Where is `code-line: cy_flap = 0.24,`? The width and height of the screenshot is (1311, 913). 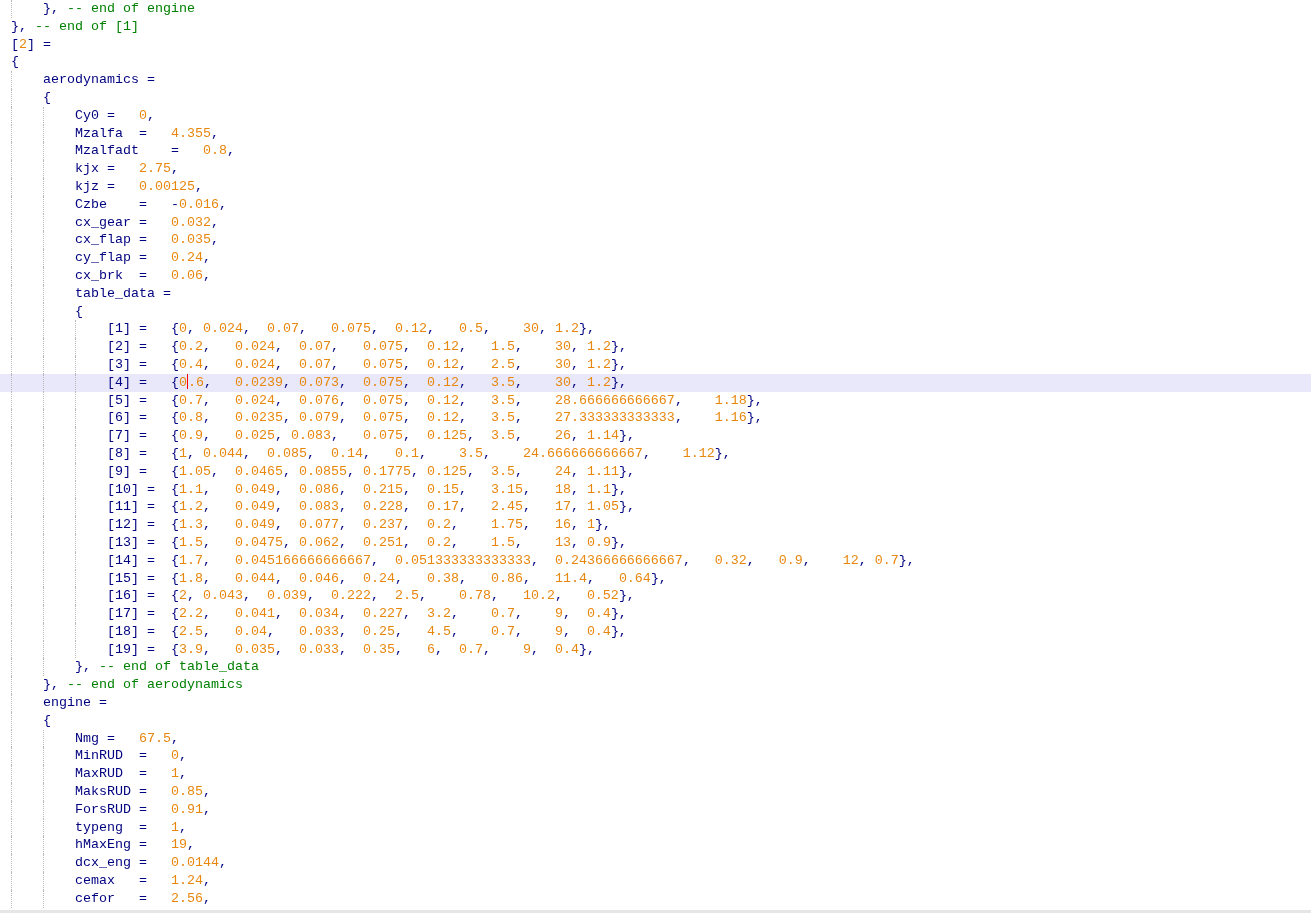
code-line: cy_flap = 0.24, is located at coordinates (655, 258).